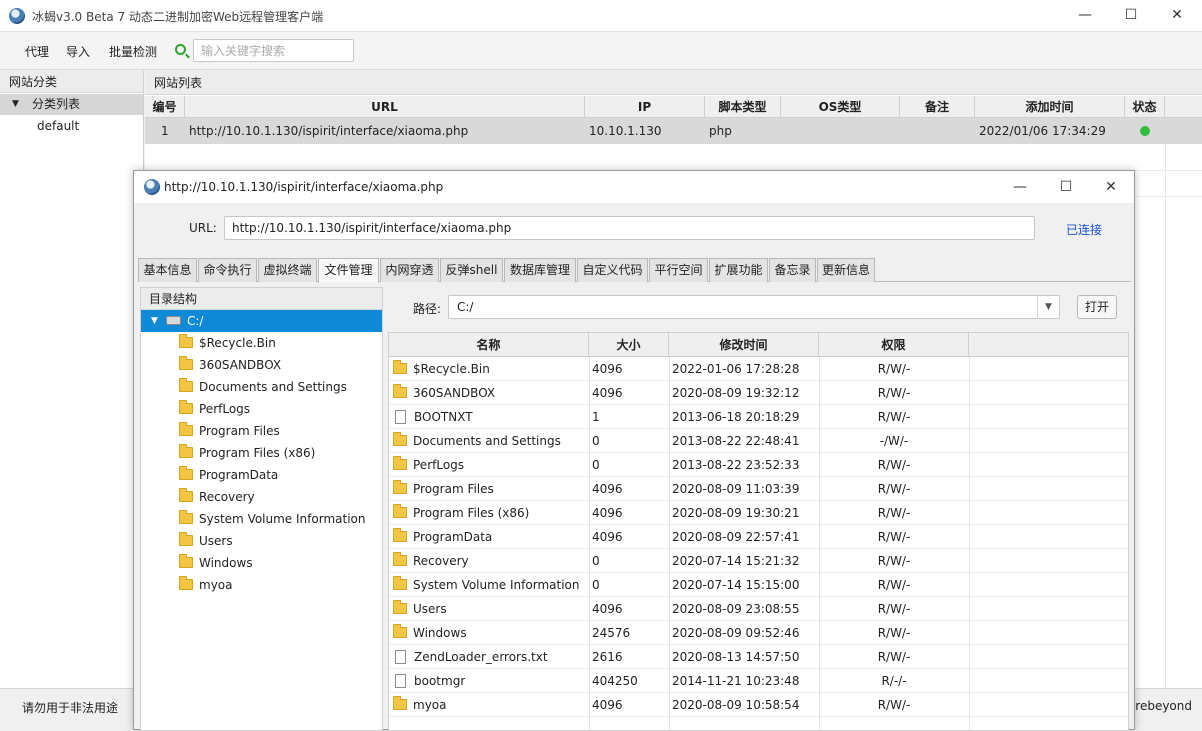 The image size is (1202, 731). Describe the element at coordinates (348, 270) in the screenshot. I see `tab-file-manager: 文件管理` at that location.